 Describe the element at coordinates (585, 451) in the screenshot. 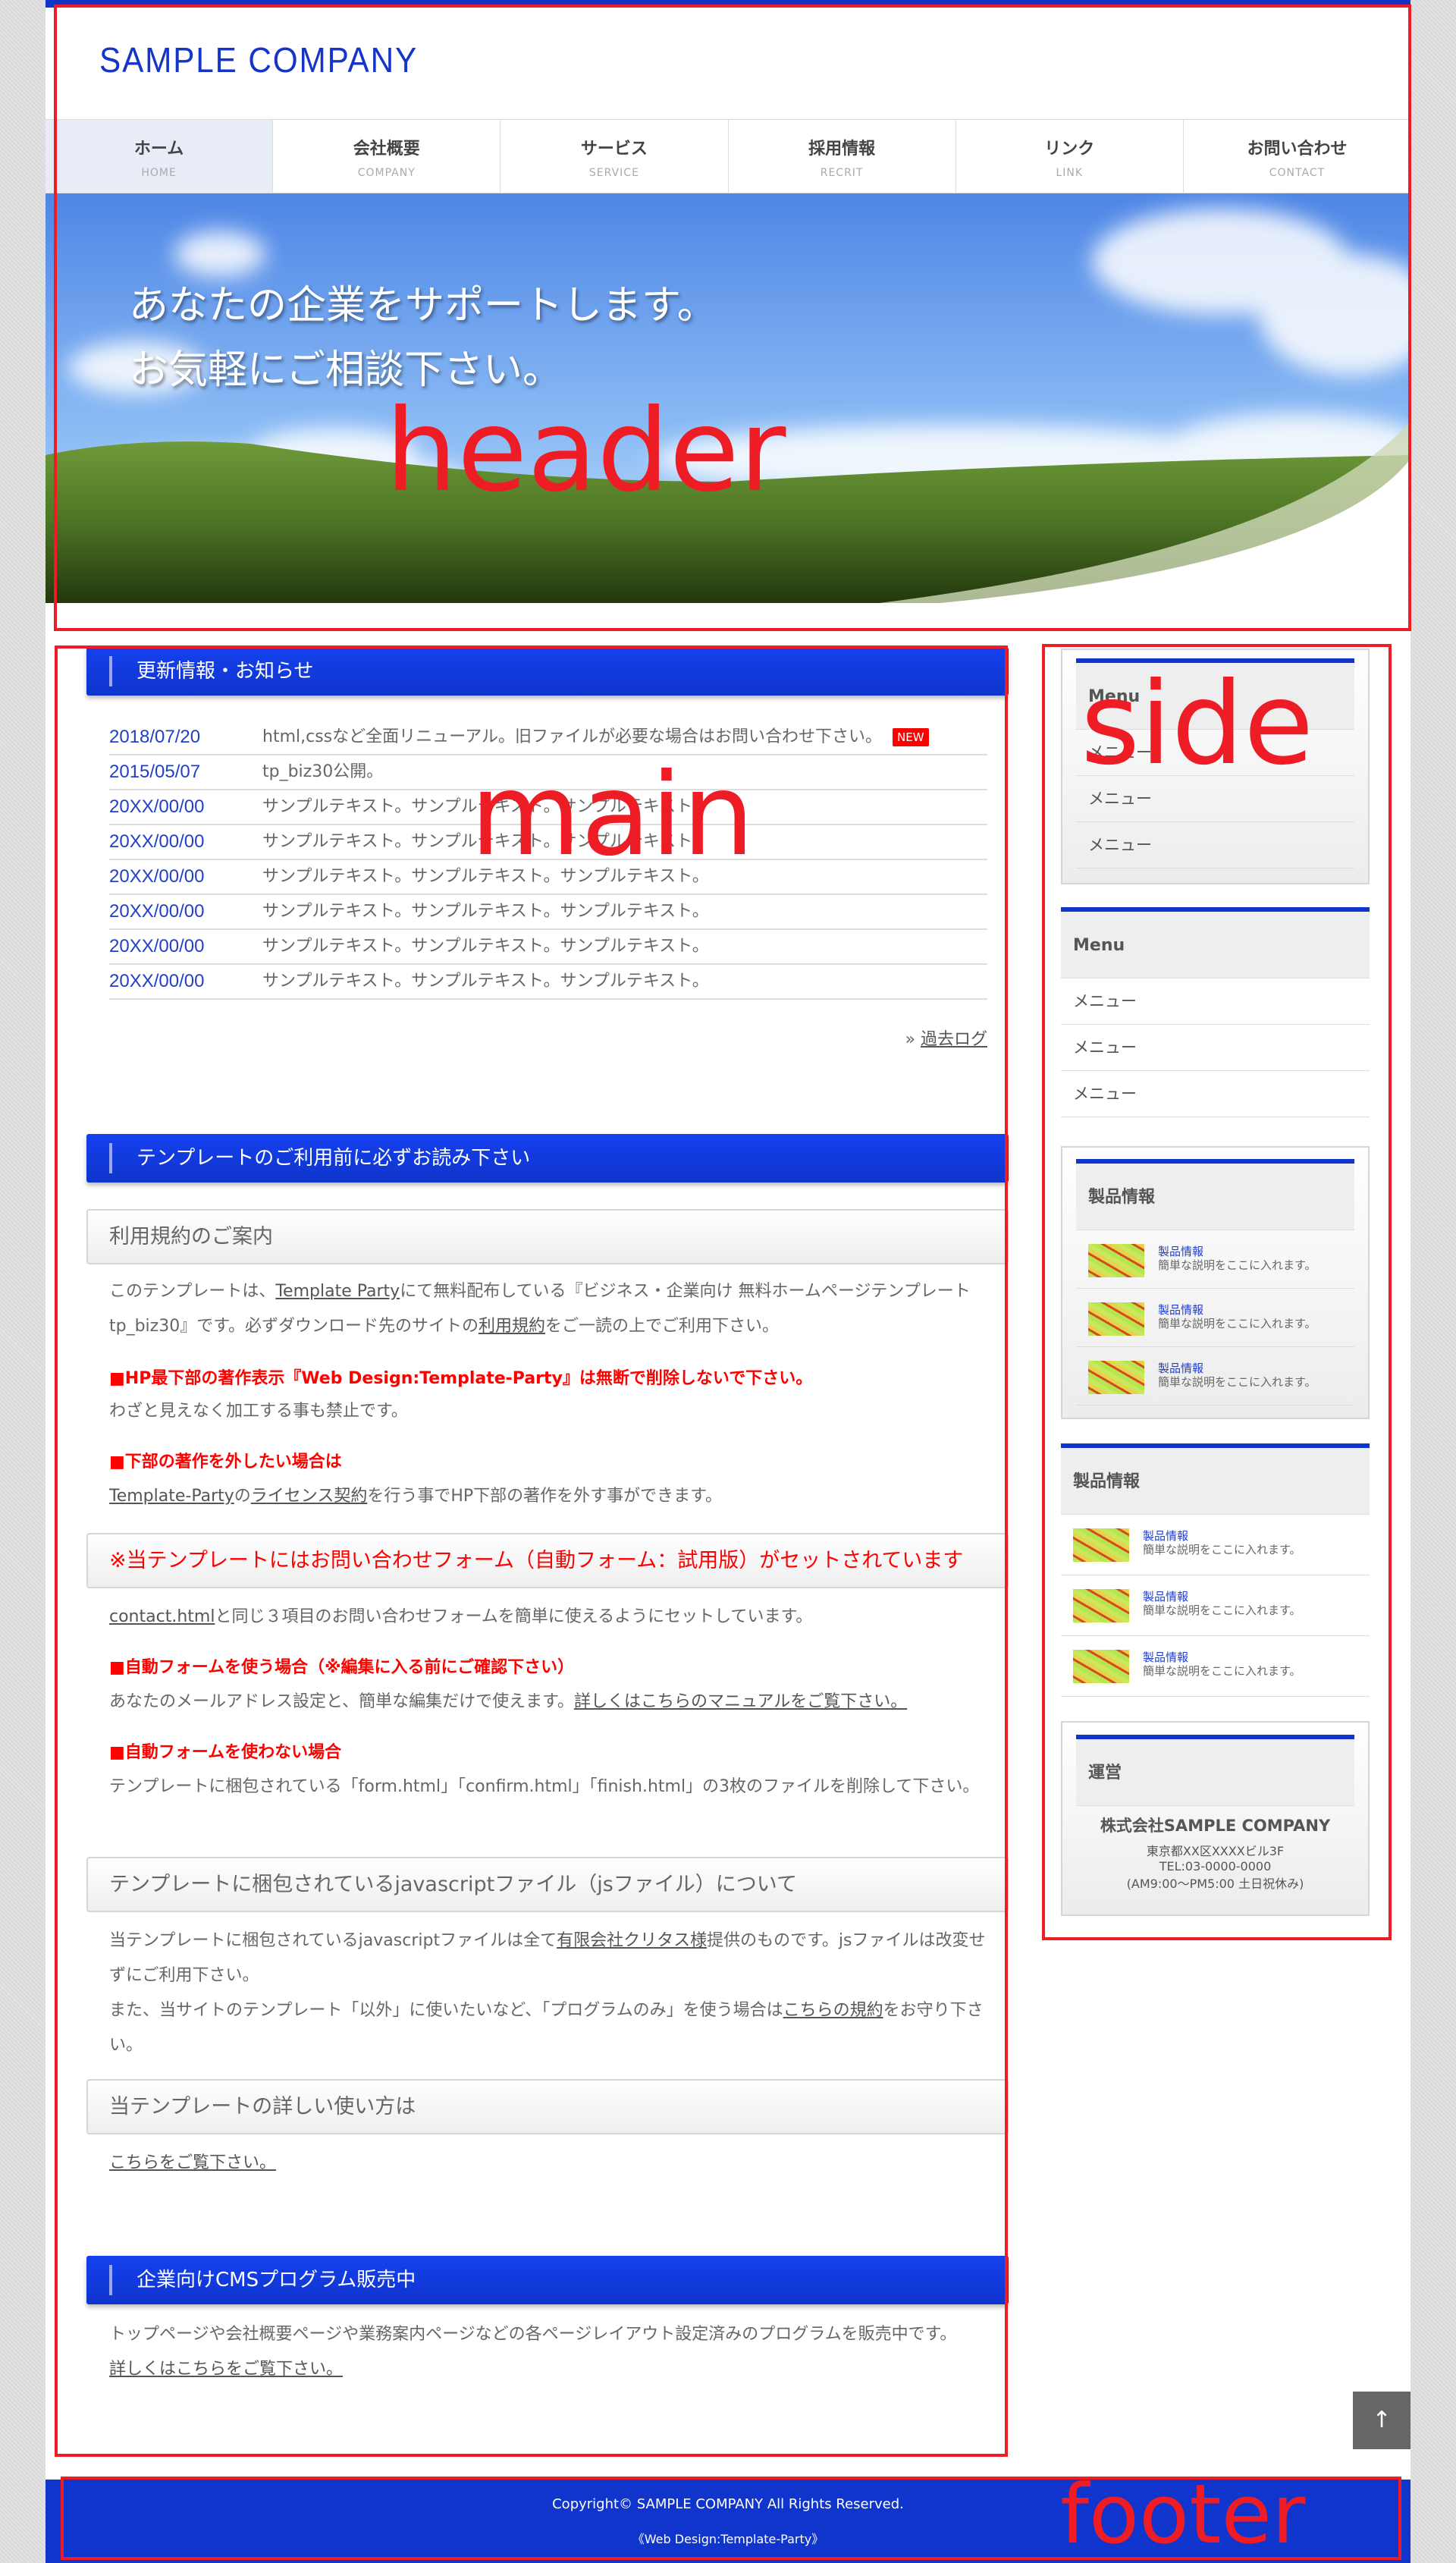

I see `annotation-header-label: header` at that location.